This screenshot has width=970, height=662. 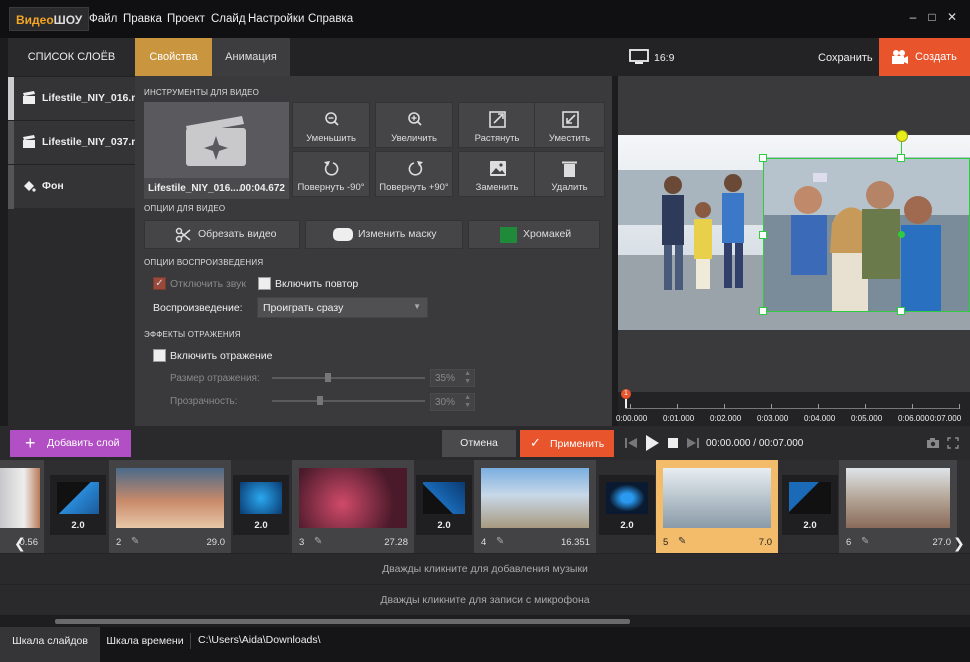 I want to click on reflection-checkbox, so click(x=159, y=355).